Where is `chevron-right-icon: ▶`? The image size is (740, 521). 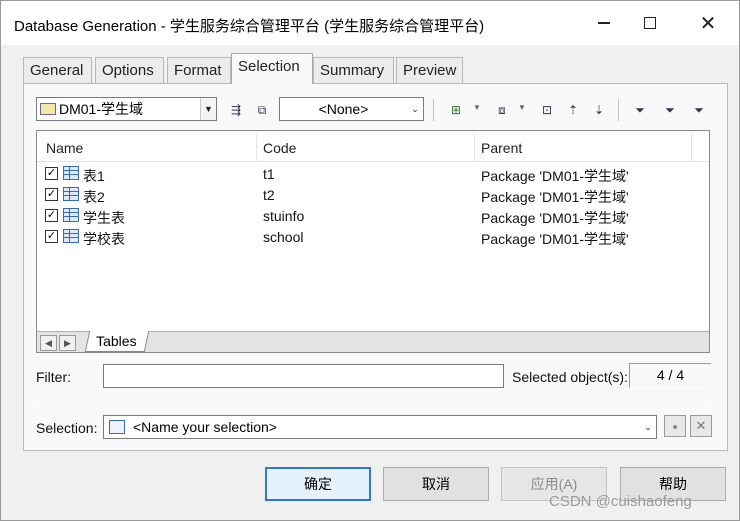
chevron-right-icon: ▶ is located at coordinates (67, 342).